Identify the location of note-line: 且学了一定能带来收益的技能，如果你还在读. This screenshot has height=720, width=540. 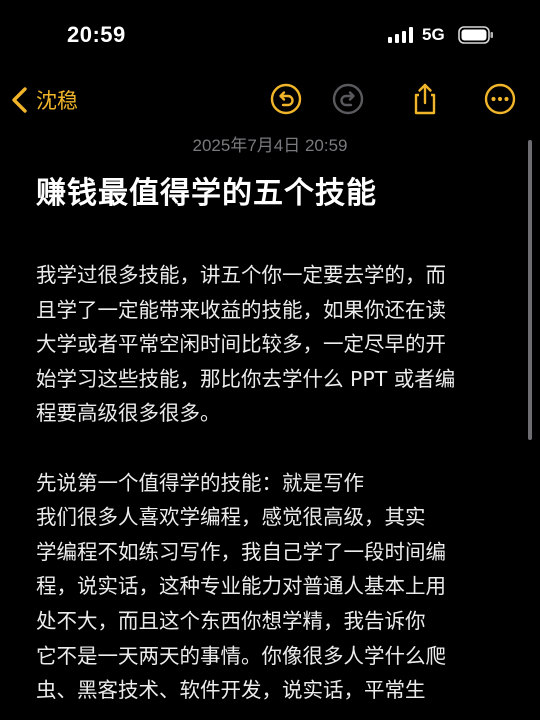
(241, 309).